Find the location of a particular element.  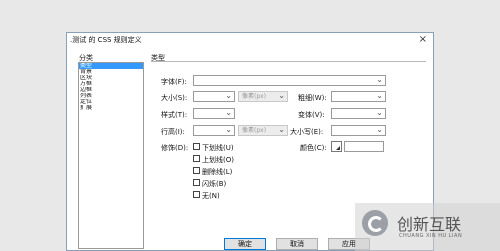

none-label: 无(N) is located at coordinates (211, 196).